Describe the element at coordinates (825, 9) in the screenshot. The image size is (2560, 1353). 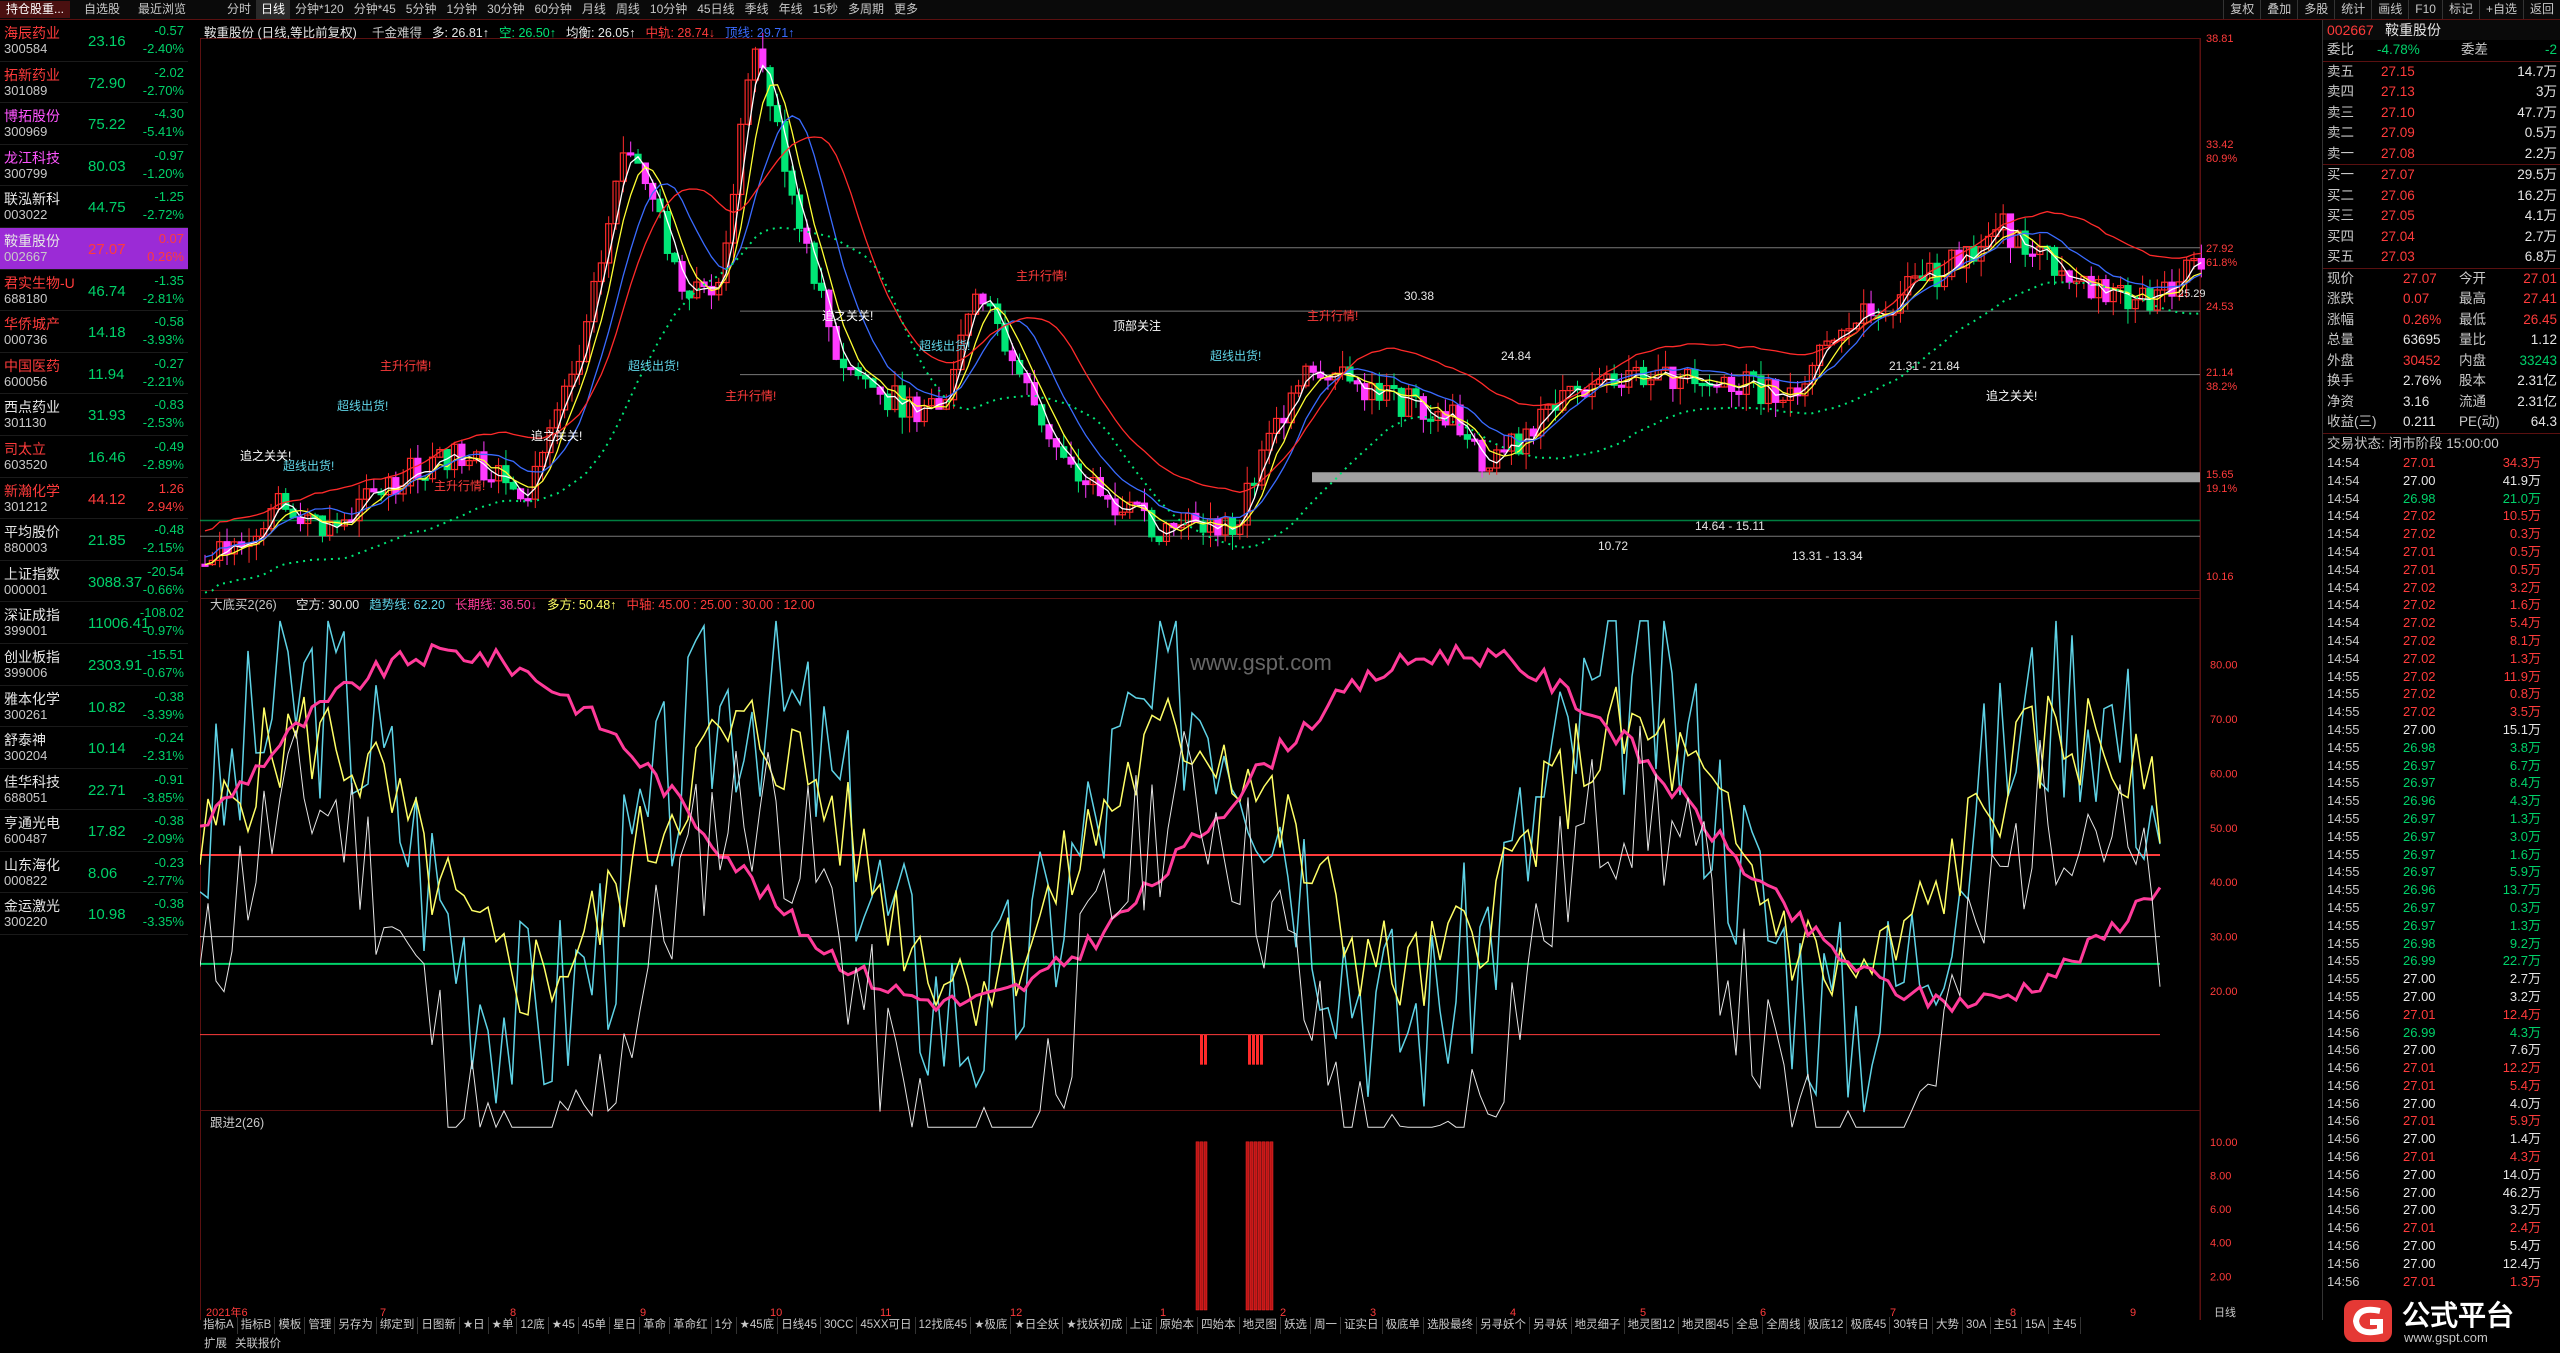
I see `period-14: 15秒` at that location.